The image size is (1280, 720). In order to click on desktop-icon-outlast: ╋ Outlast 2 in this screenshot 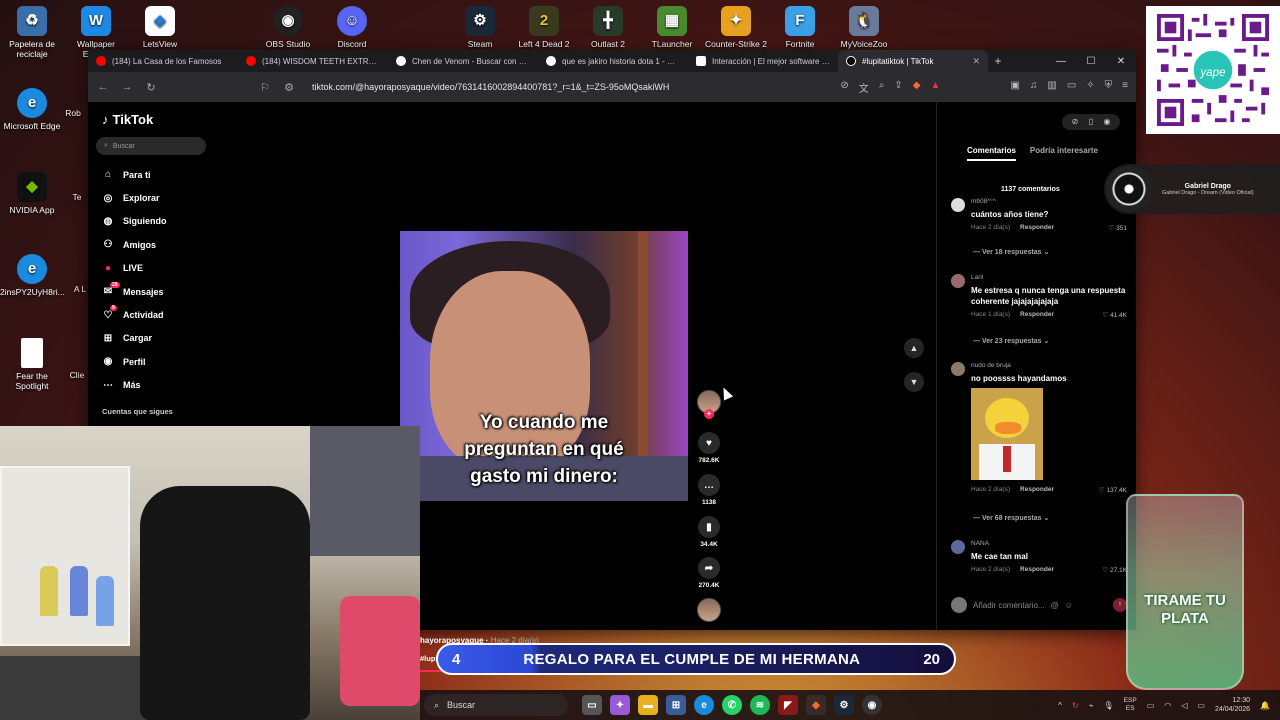, I will do `click(608, 27)`.